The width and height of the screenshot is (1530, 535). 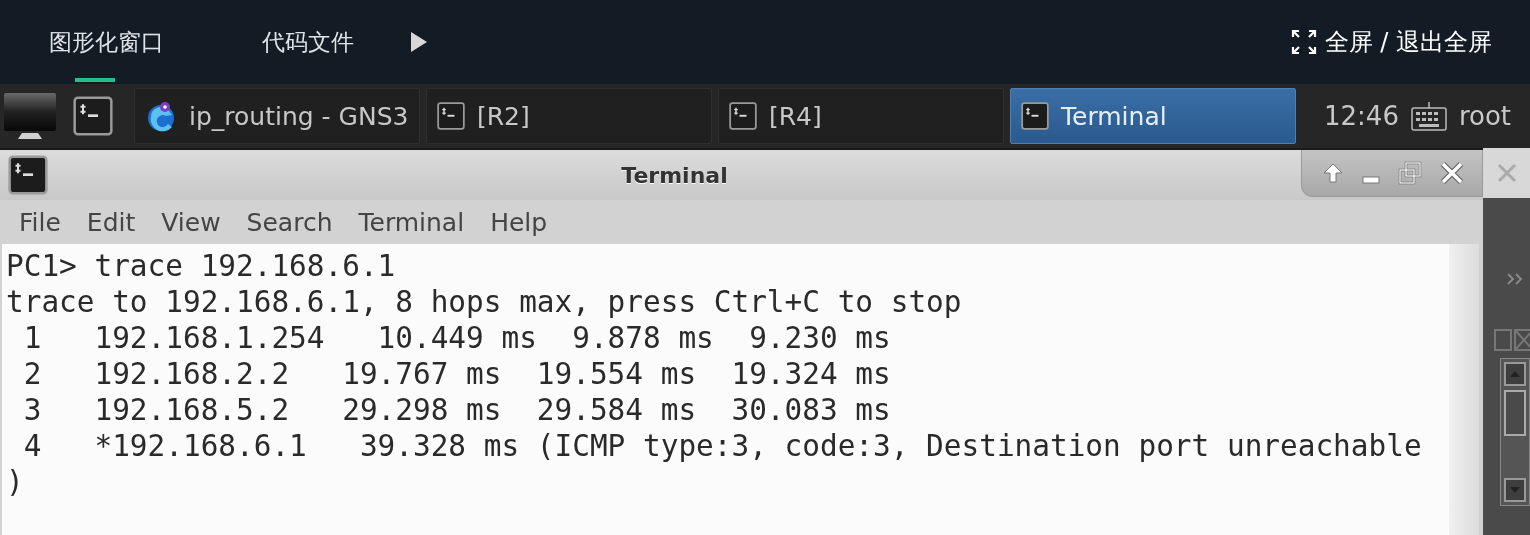 What do you see at coordinates (1391, 42) in the screenshot?
I see `fullscreen-button: 全屏 / 退出全屏` at bounding box center [1391, 42].